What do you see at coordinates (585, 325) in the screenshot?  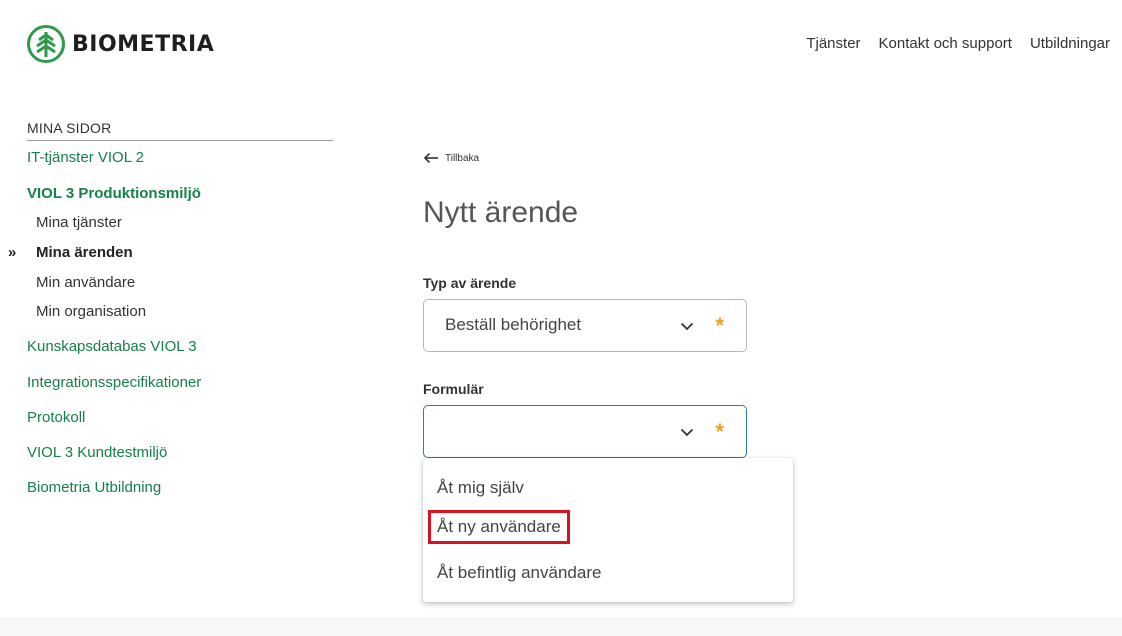 I see `type-select: Beställ behörighet *` at bounding box center [585, 325].